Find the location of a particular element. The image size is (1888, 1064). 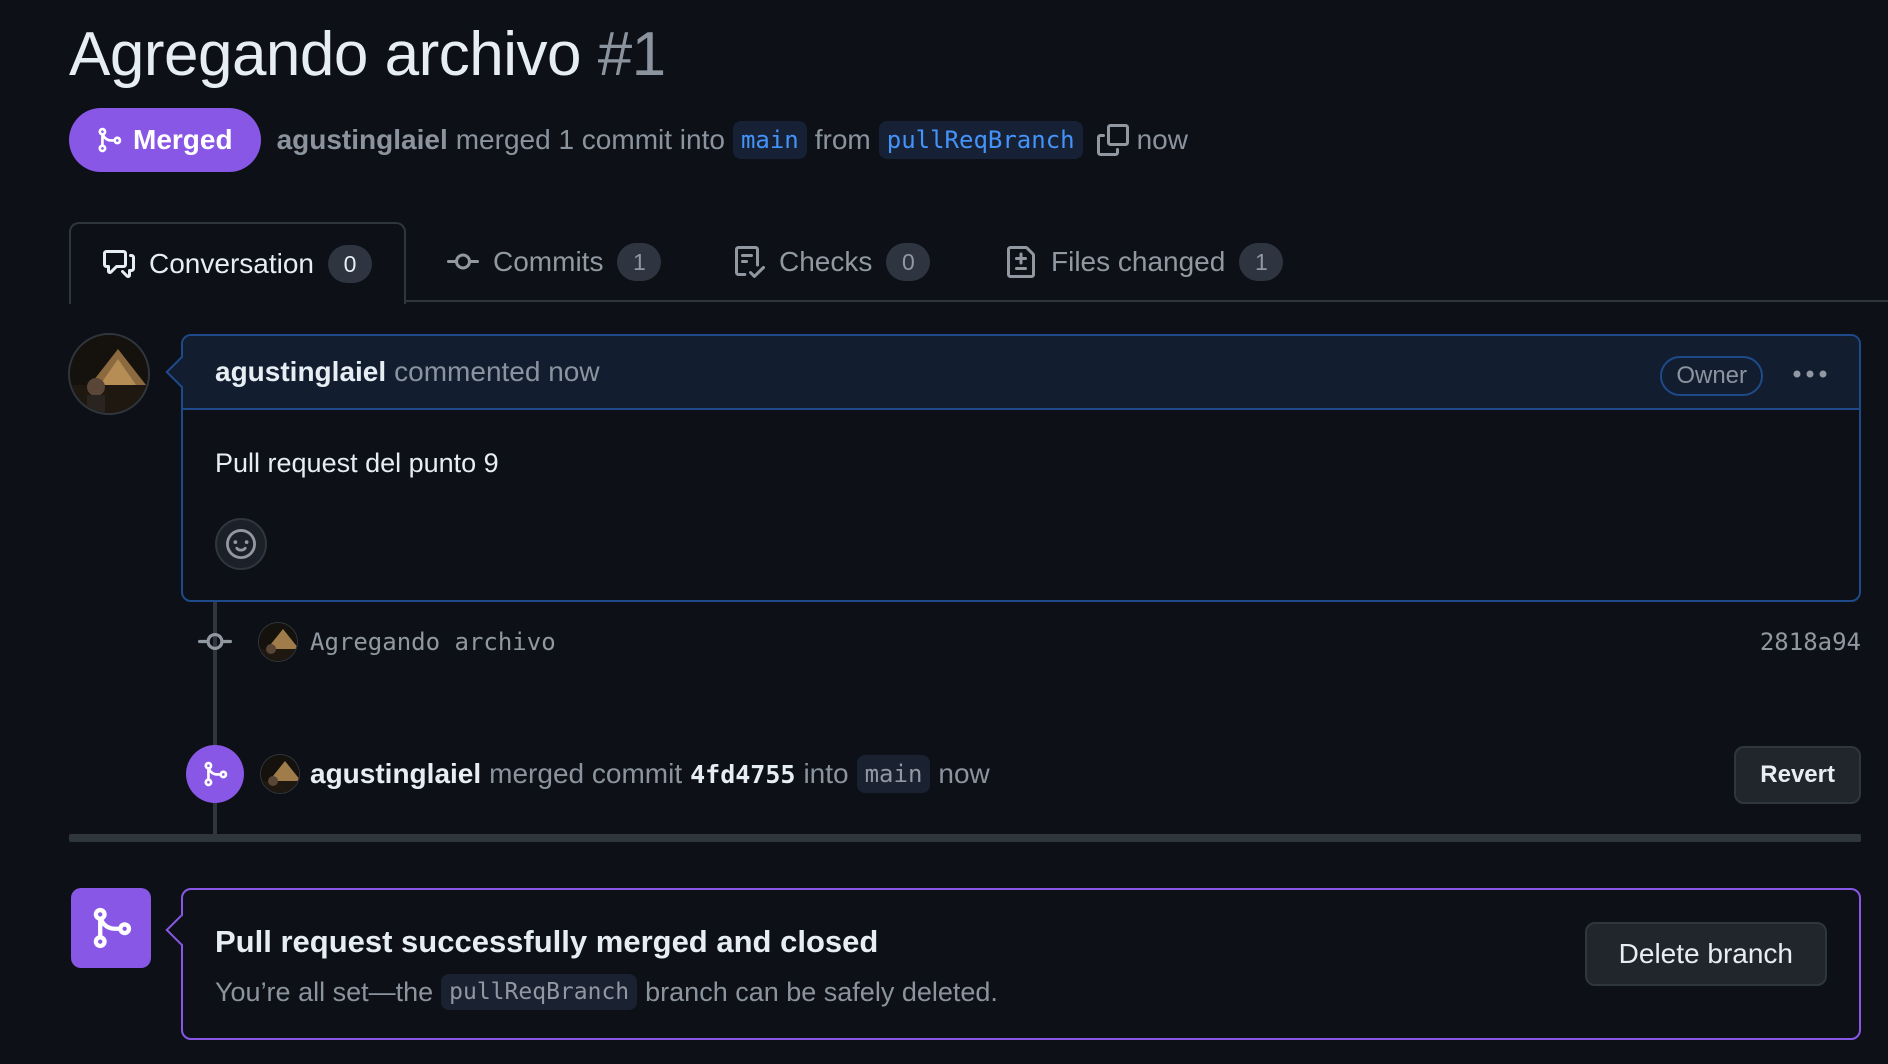

comment-author-link: agustinglaiel is located at coordinates (300, 372).